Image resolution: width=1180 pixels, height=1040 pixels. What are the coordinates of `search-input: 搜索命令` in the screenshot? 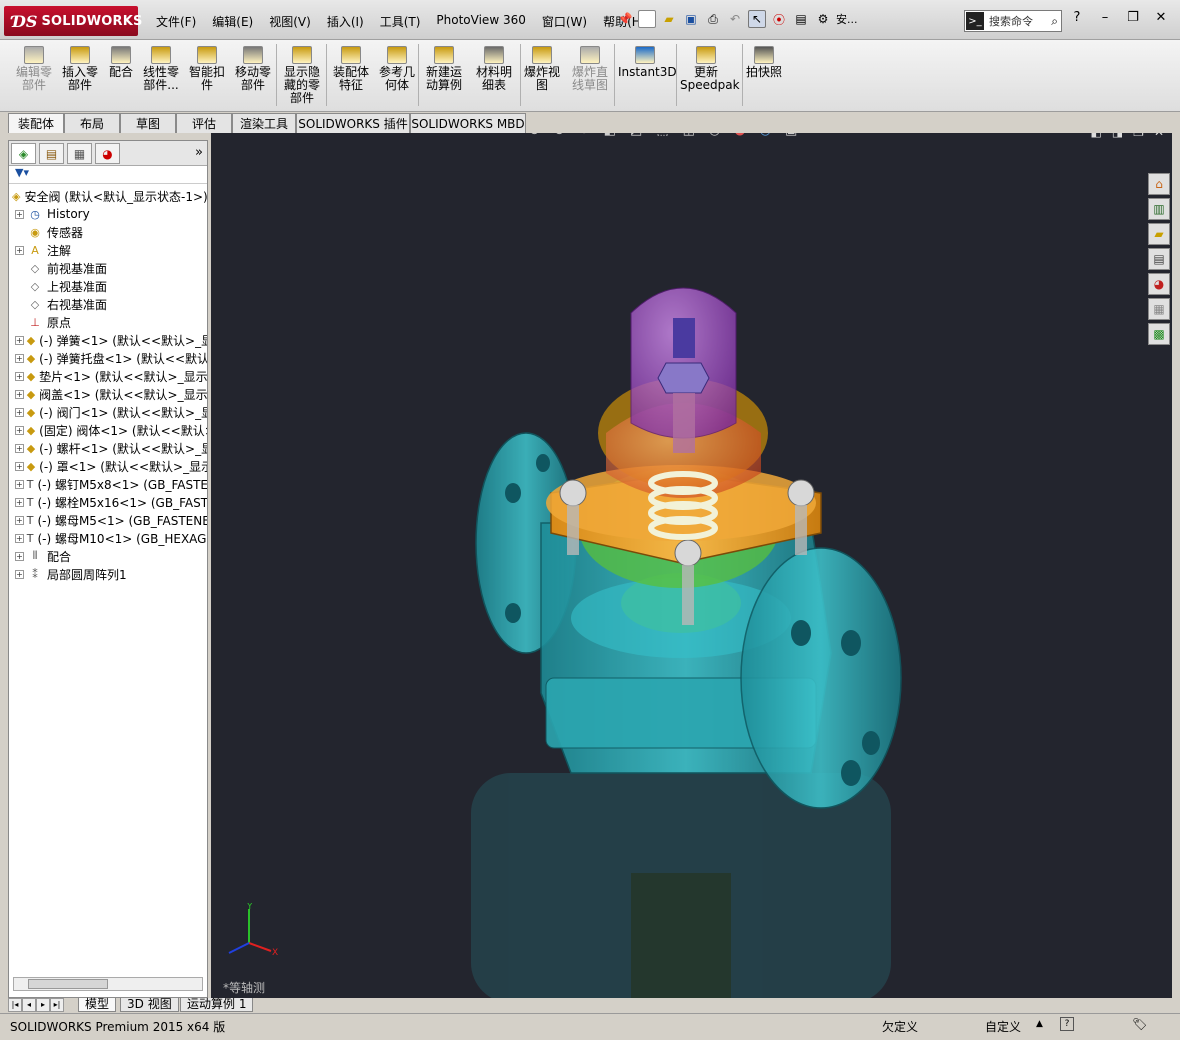 It's located at (1018, 21).